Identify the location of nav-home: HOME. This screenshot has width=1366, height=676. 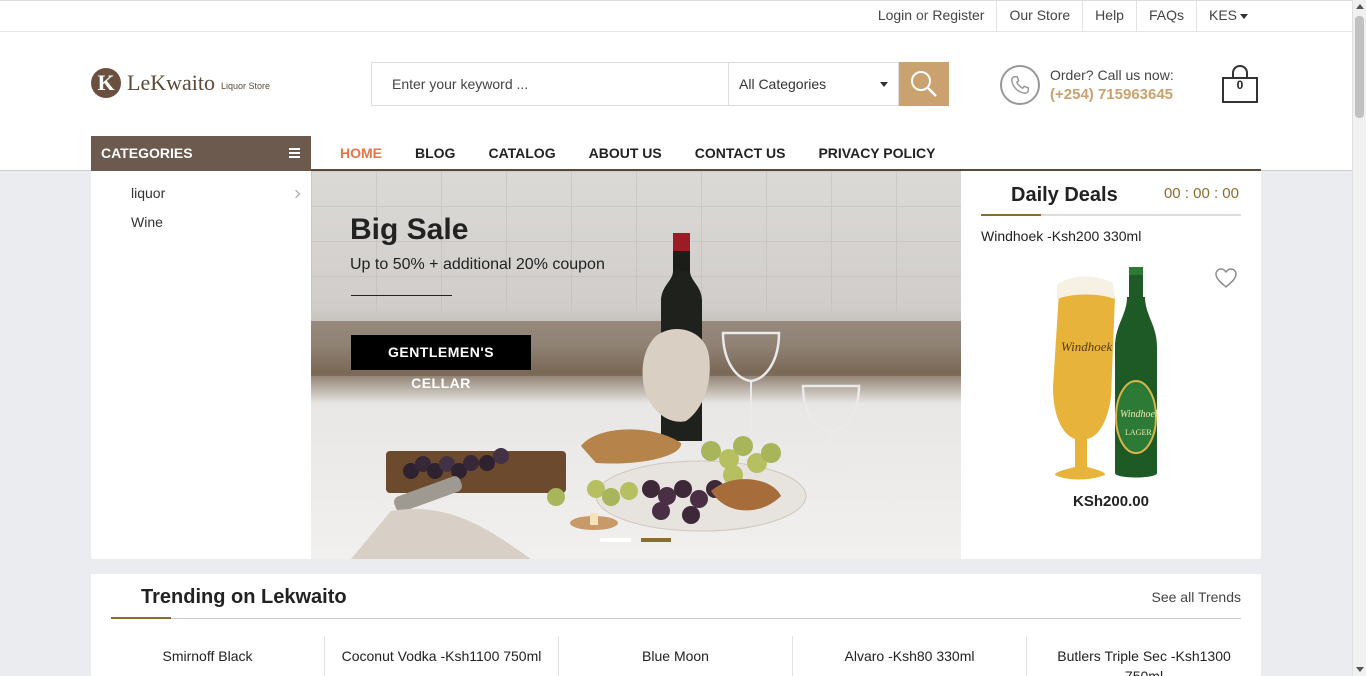
(361, 153).